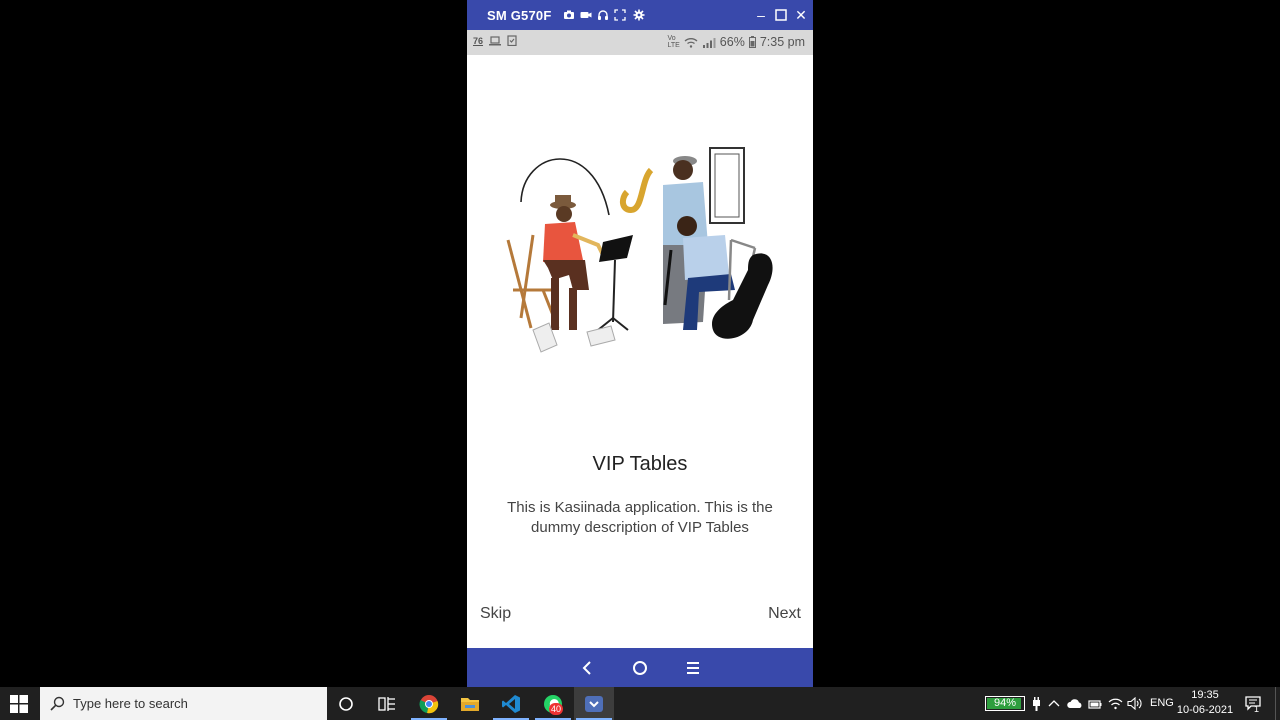 The image size is (1280, 720). I want to click on clock-time: 19:35, so click(1205, 695).